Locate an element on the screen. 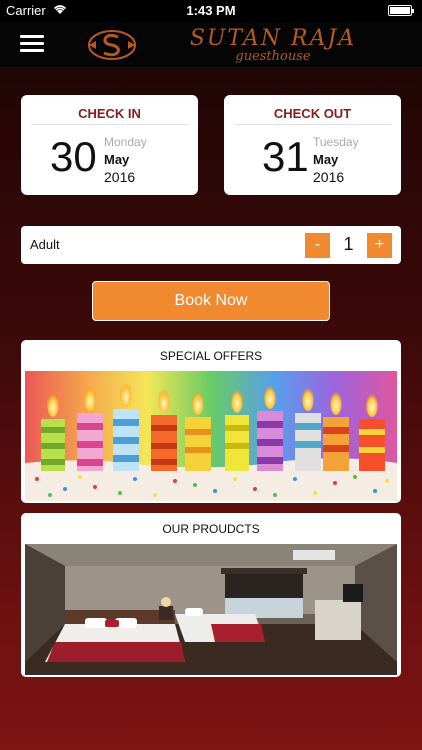 This screenshot has height=750, width=422. brand-name: SUTAN RAJA is located at coordinates (273, 38).